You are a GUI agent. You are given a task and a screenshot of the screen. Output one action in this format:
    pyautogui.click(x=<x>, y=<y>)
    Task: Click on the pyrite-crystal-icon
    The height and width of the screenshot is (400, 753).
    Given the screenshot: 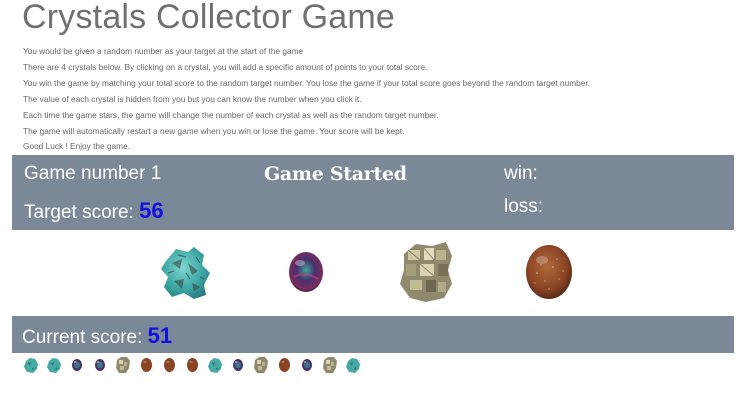 What is the action you would take?
    pyautogui.click(x=426, y=272)
    